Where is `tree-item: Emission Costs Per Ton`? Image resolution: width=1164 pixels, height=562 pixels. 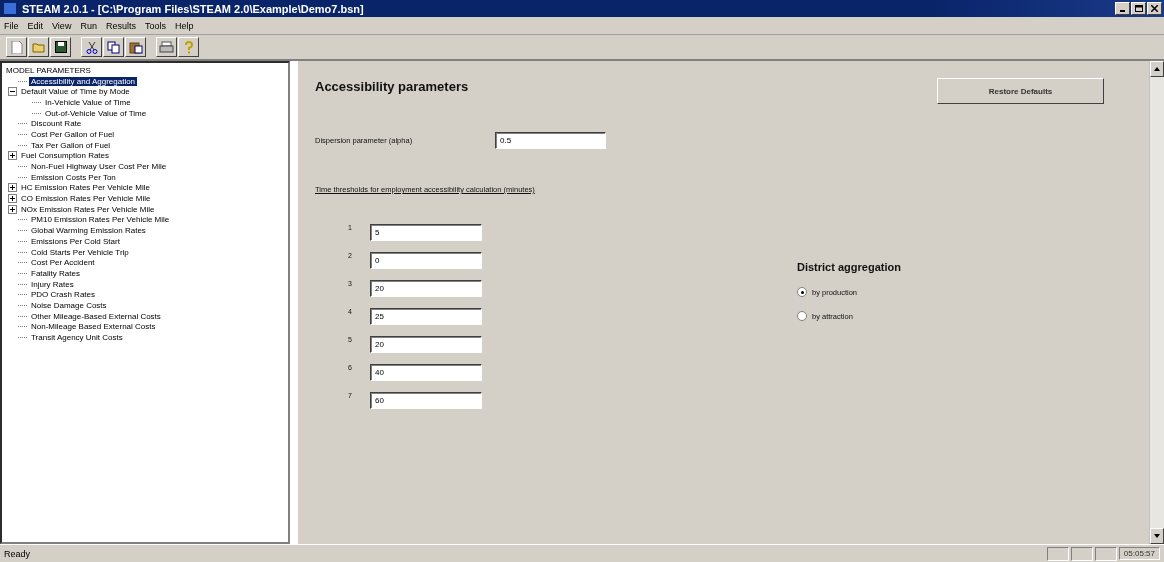 tree-item: Emission Costs Per Ton is located at coordinates (73, 177).